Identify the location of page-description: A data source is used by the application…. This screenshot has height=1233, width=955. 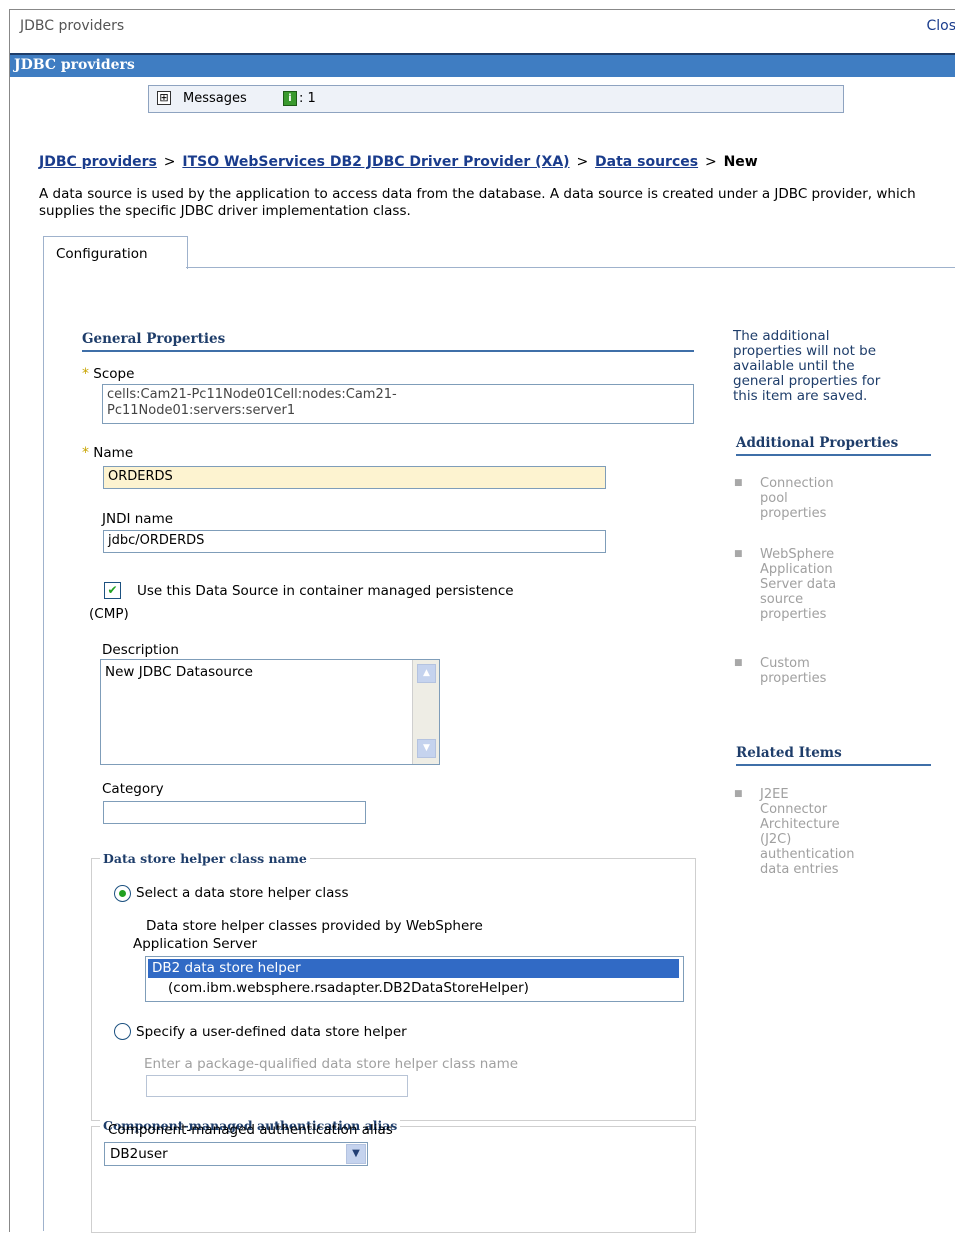
(477, 202).